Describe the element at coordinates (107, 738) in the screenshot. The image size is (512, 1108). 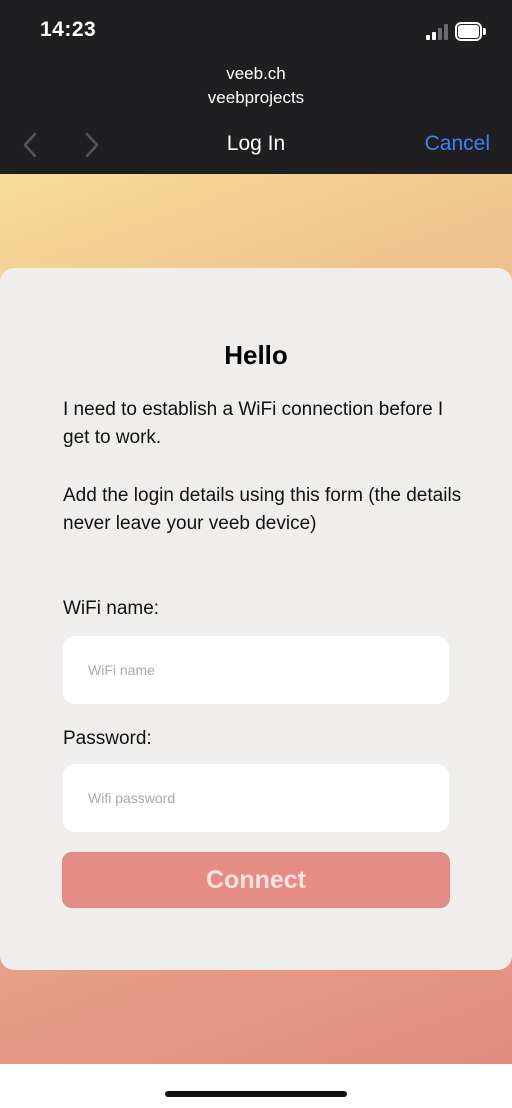
I see `password-label: Password:` at that location.